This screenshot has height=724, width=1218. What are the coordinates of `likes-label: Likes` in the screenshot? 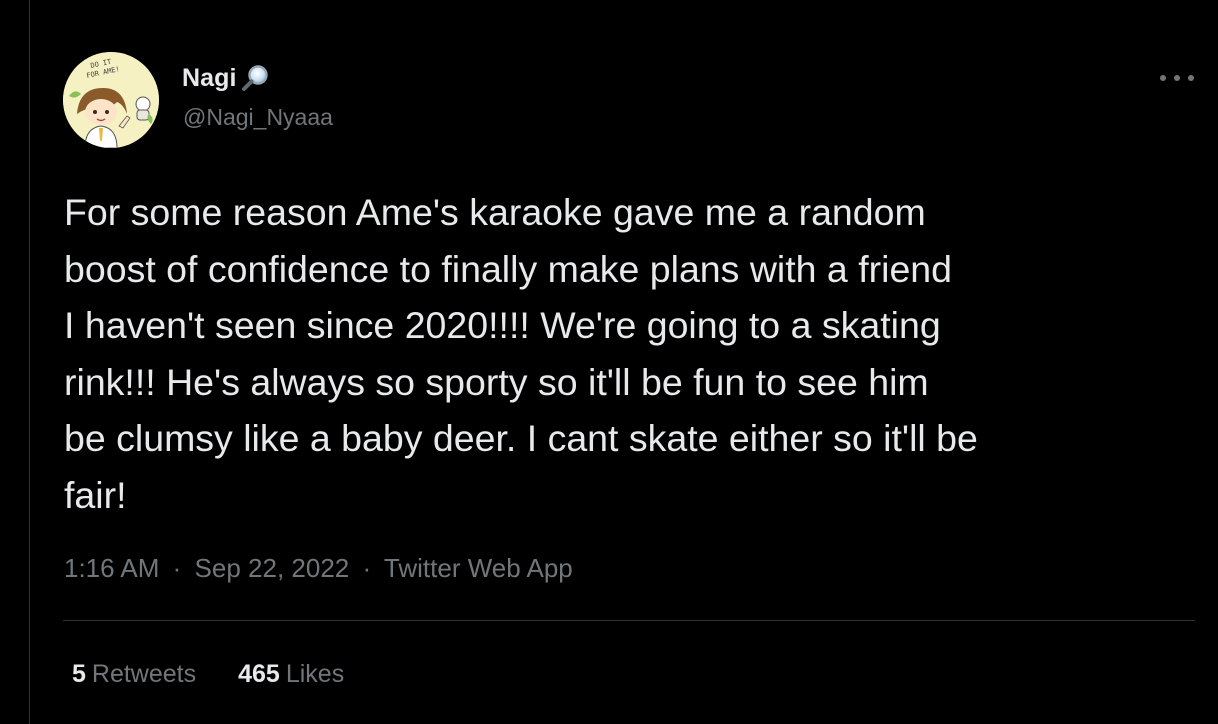 It's located at (315, 674).